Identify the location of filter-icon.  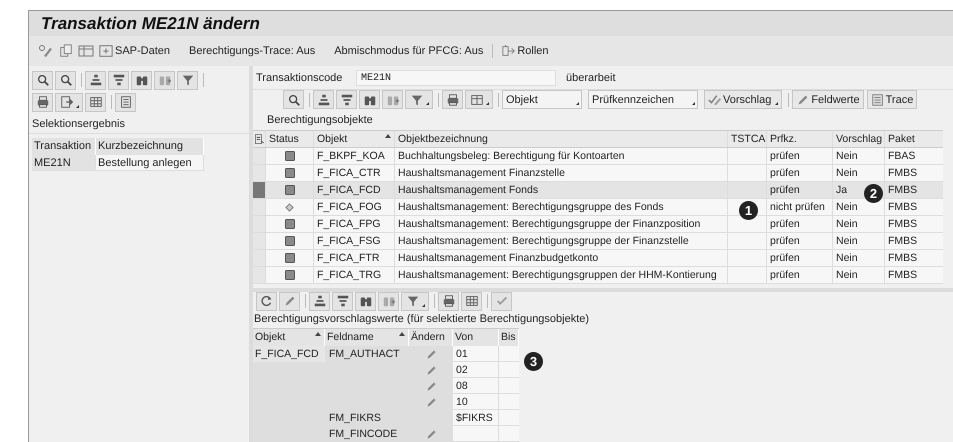
(413, 301).